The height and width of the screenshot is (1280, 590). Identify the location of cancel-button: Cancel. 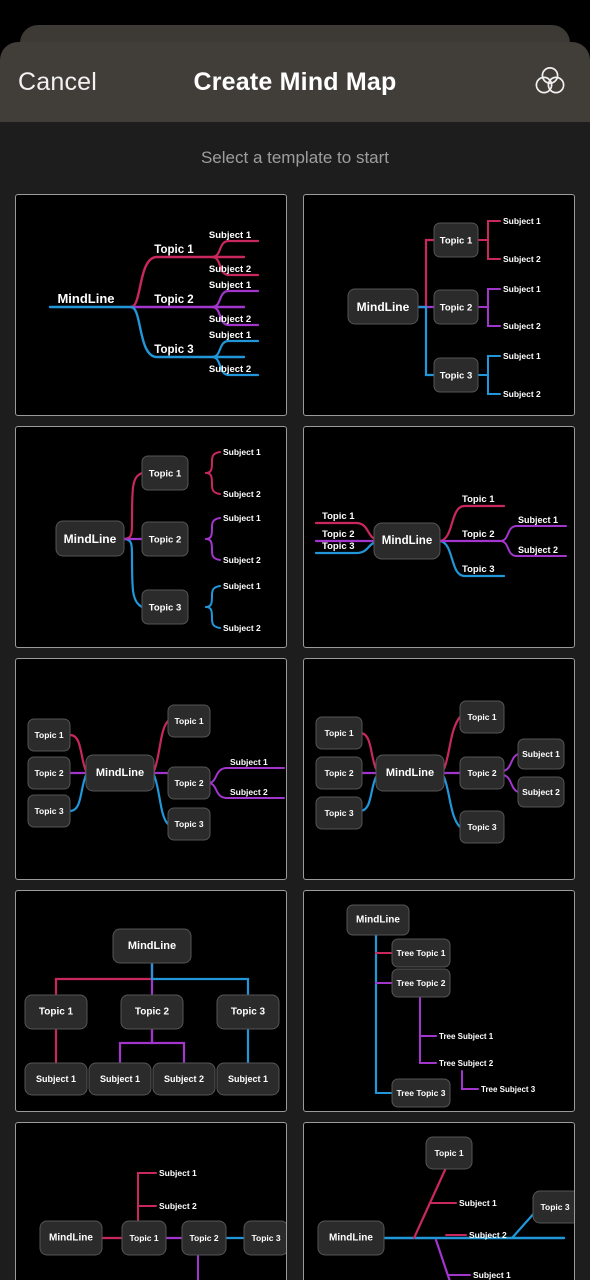
(57, 82).